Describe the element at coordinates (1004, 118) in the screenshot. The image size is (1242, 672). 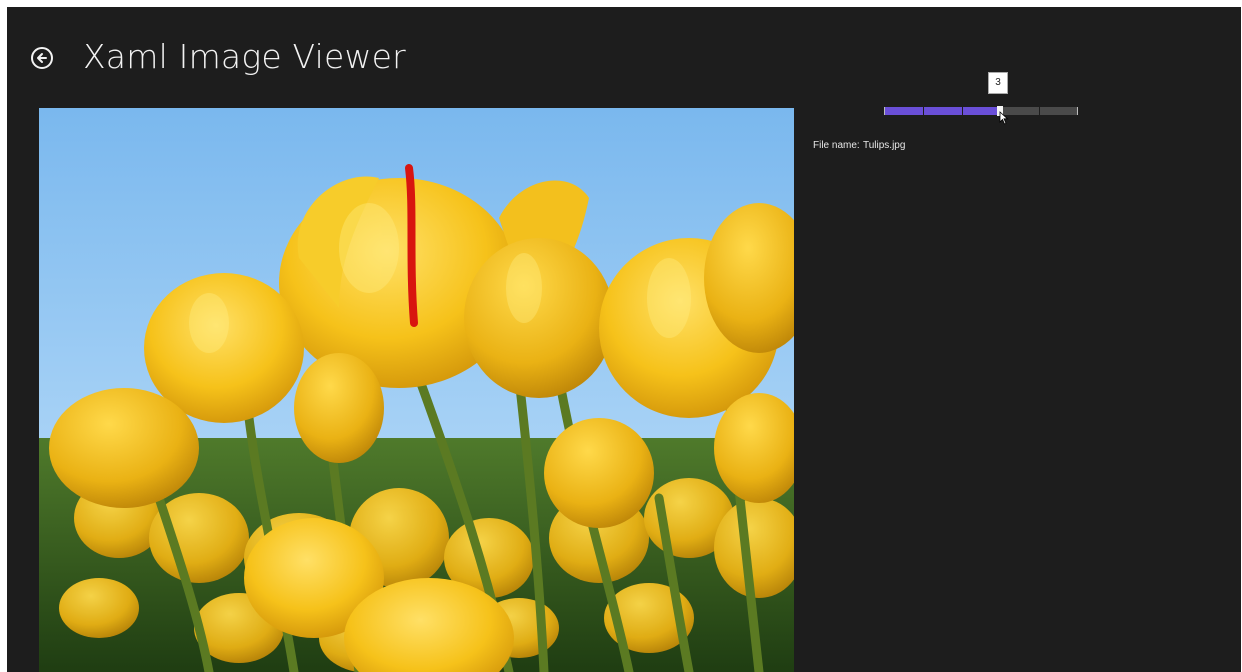
I see `mouse-cursor-icon` at that location.